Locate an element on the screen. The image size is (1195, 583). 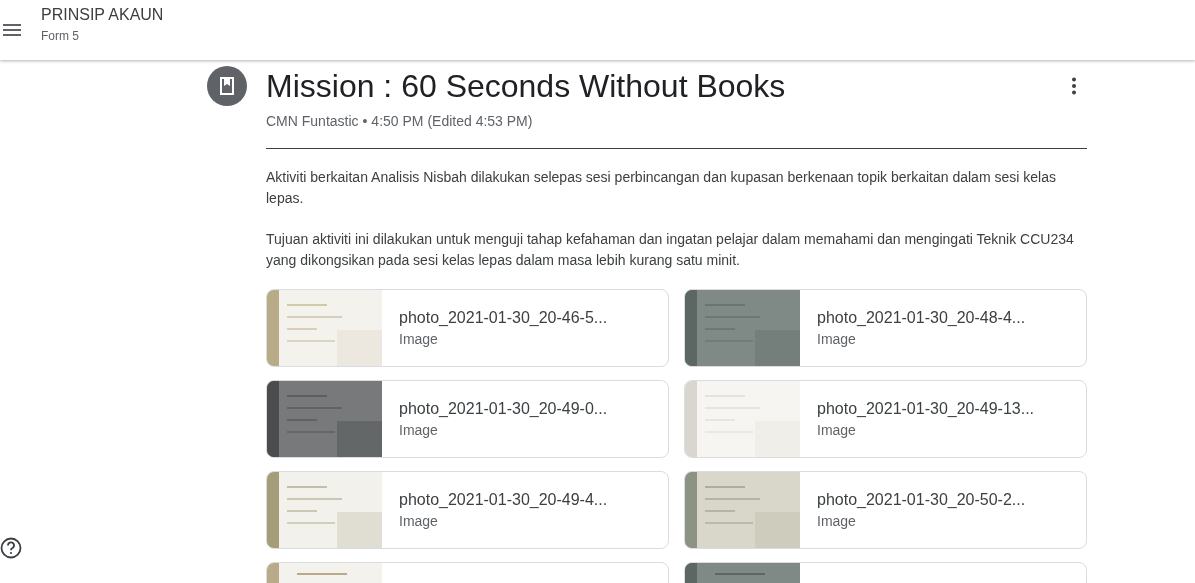
attachment-card: photo_2021-01-30_20-50-2... Image is located at coordinates (885, 510).